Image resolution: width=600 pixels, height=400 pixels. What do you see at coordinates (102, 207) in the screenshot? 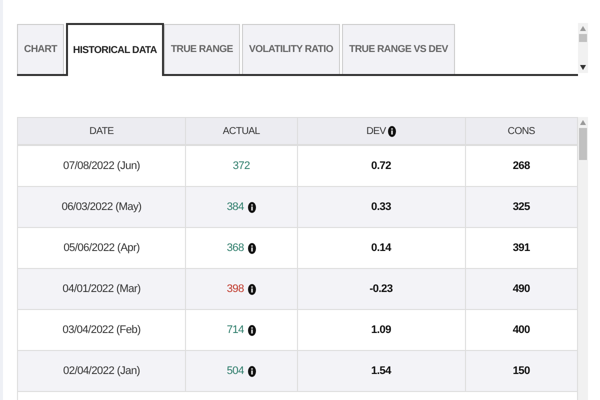
I see `table-cell-text: 06/03/2022 (May)` at bounding box center [102, 207].